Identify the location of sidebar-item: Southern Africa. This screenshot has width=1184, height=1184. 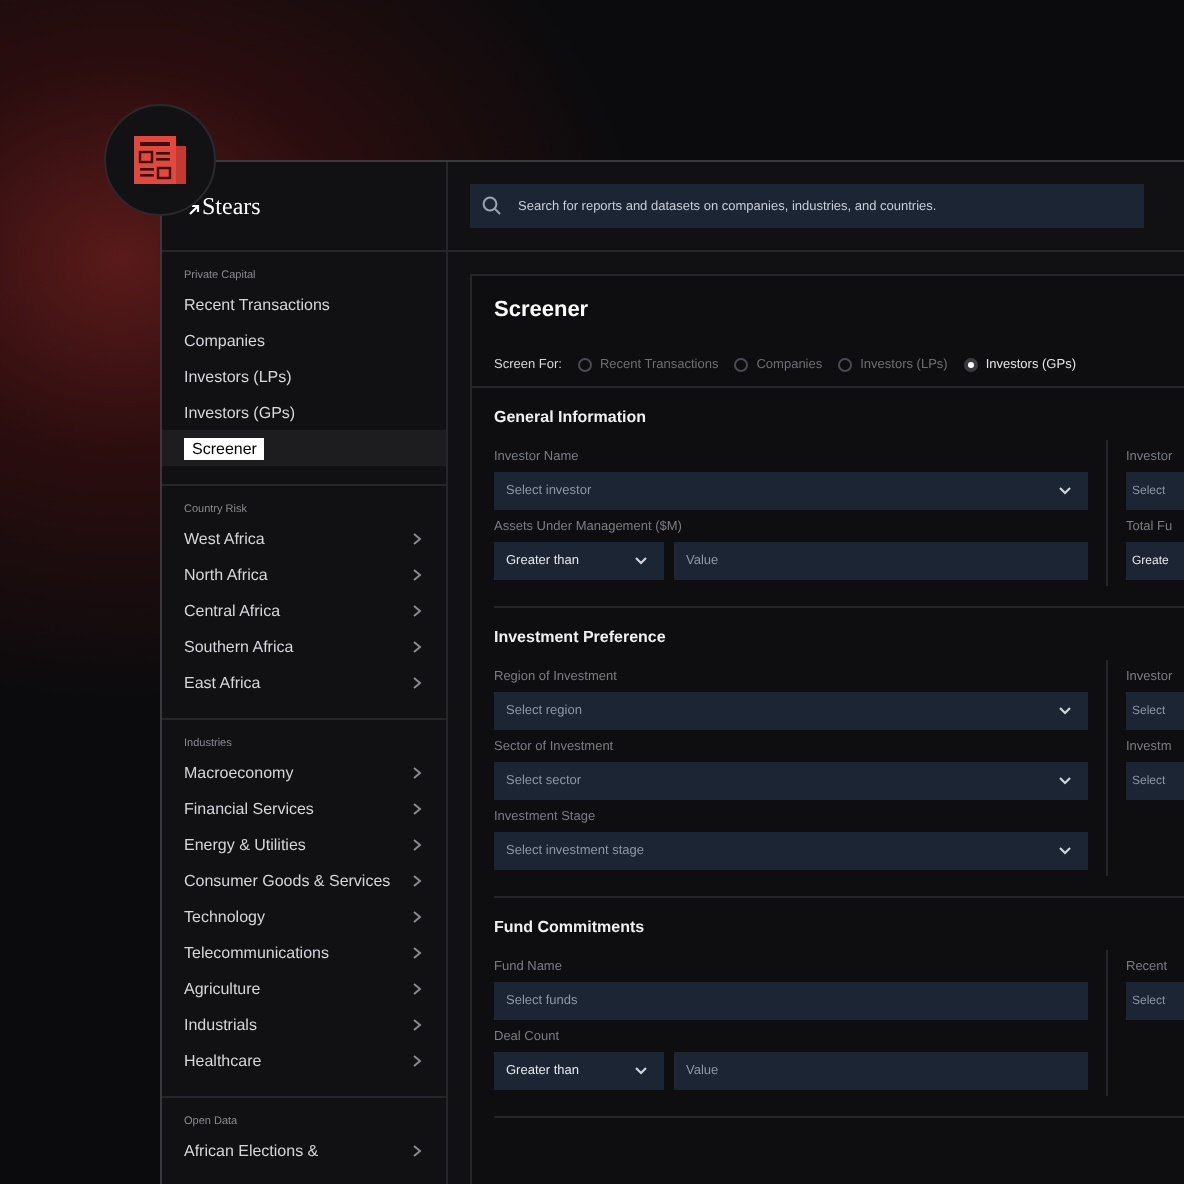
(304, 646).